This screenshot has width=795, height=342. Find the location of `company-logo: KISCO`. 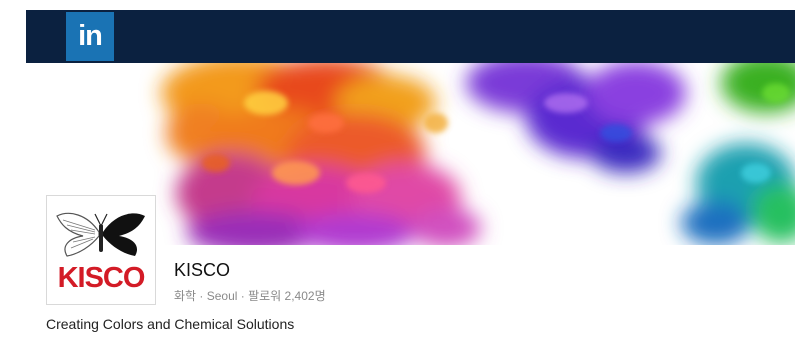

company-logo: KISCO is located at coordinates (101, 250).